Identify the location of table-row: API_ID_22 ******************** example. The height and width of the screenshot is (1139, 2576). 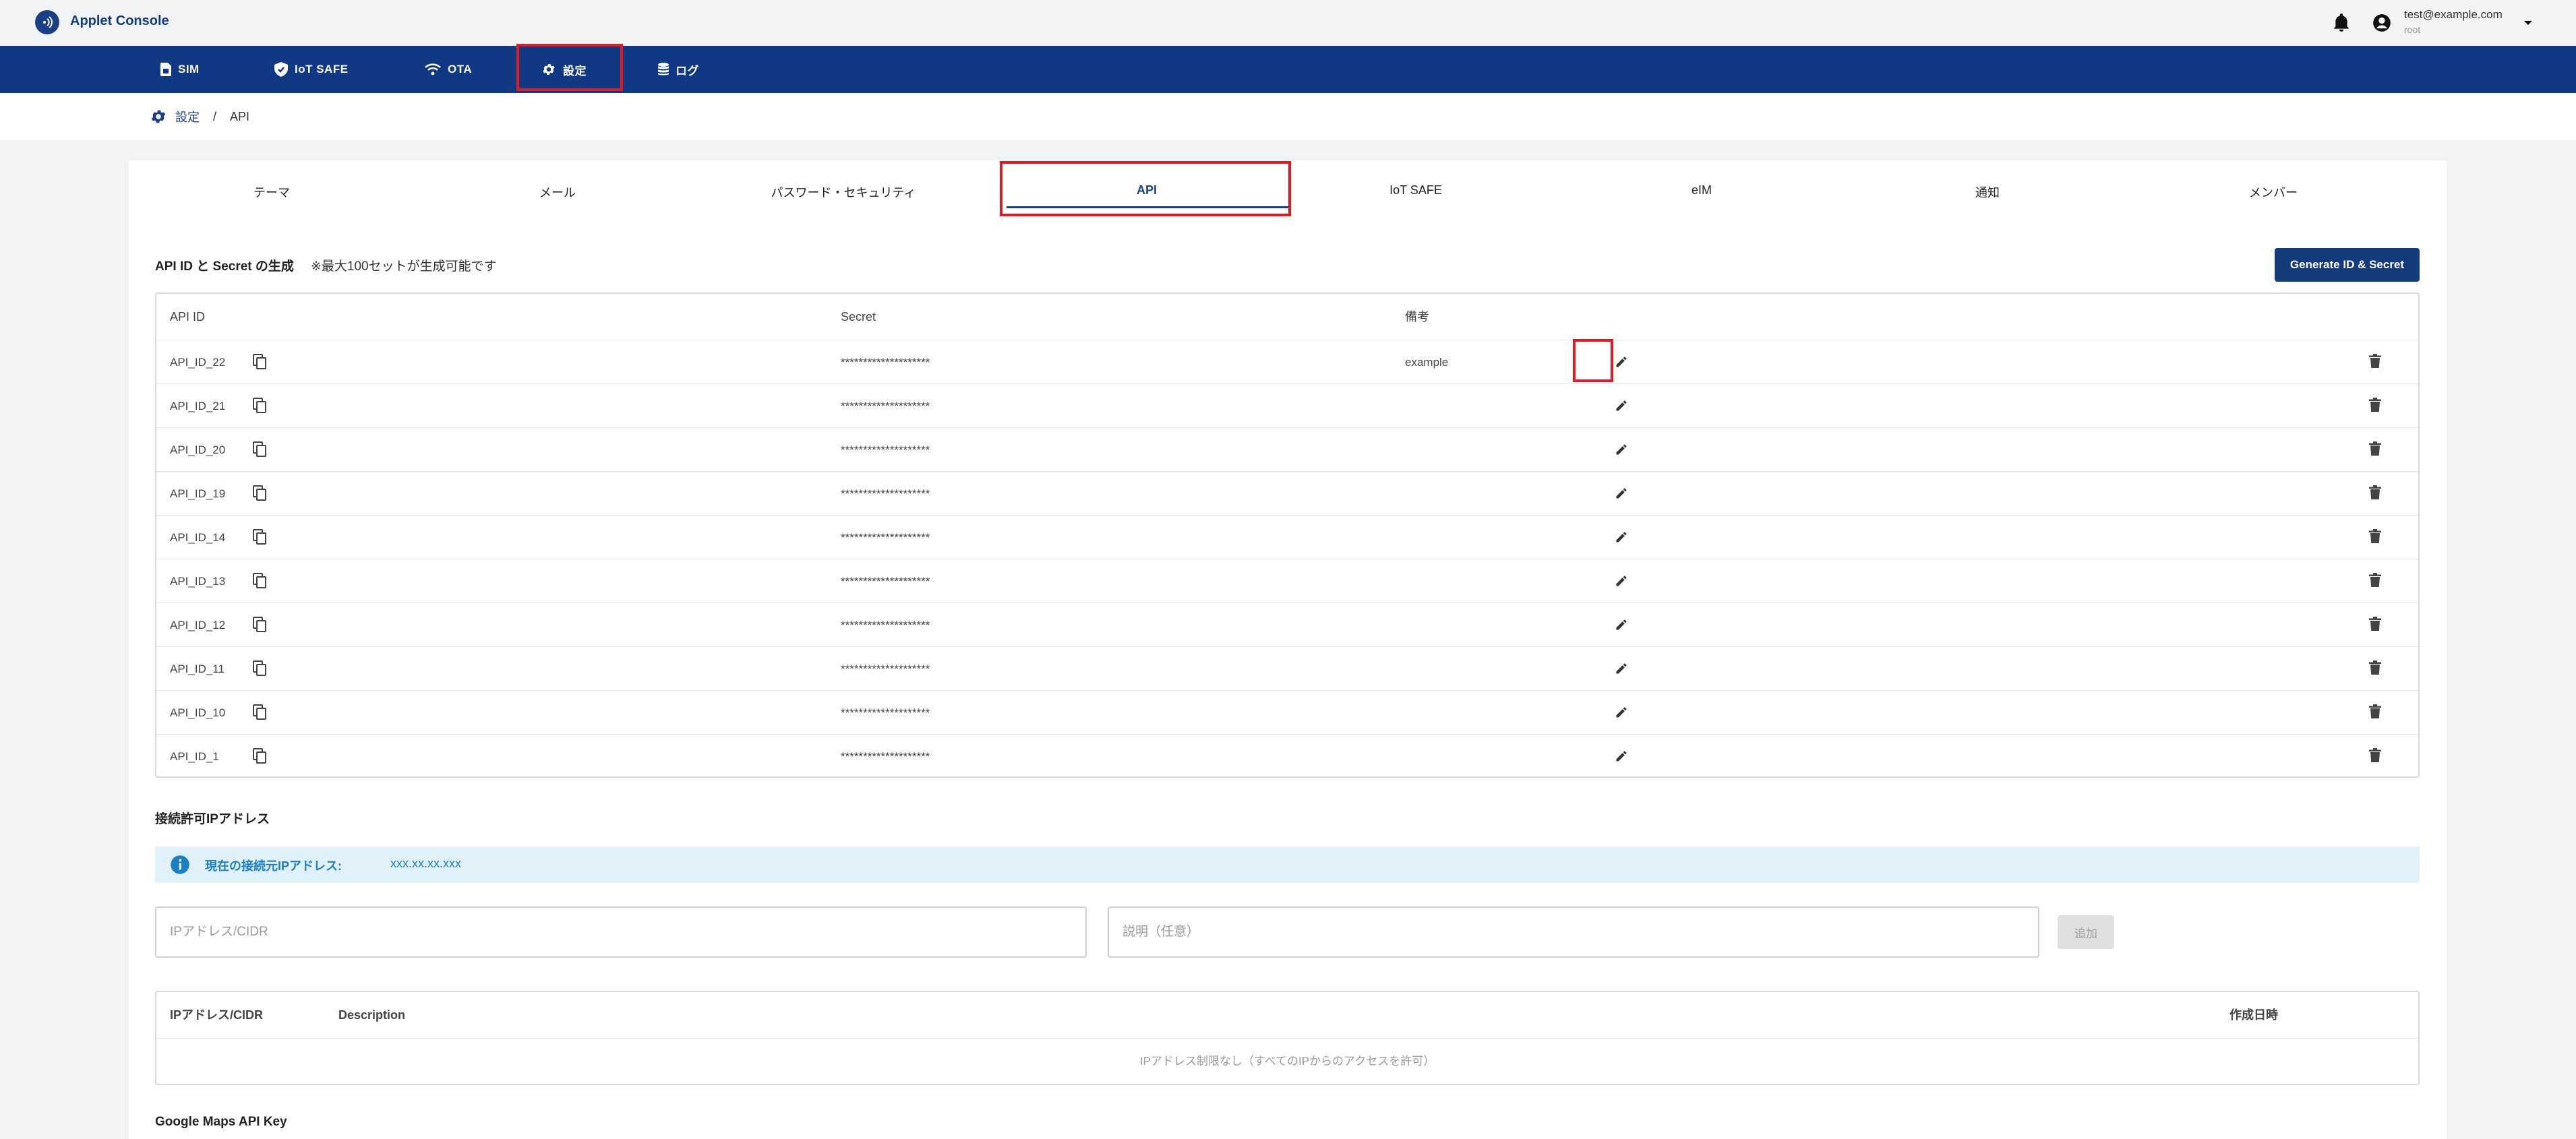
(1287, 361).